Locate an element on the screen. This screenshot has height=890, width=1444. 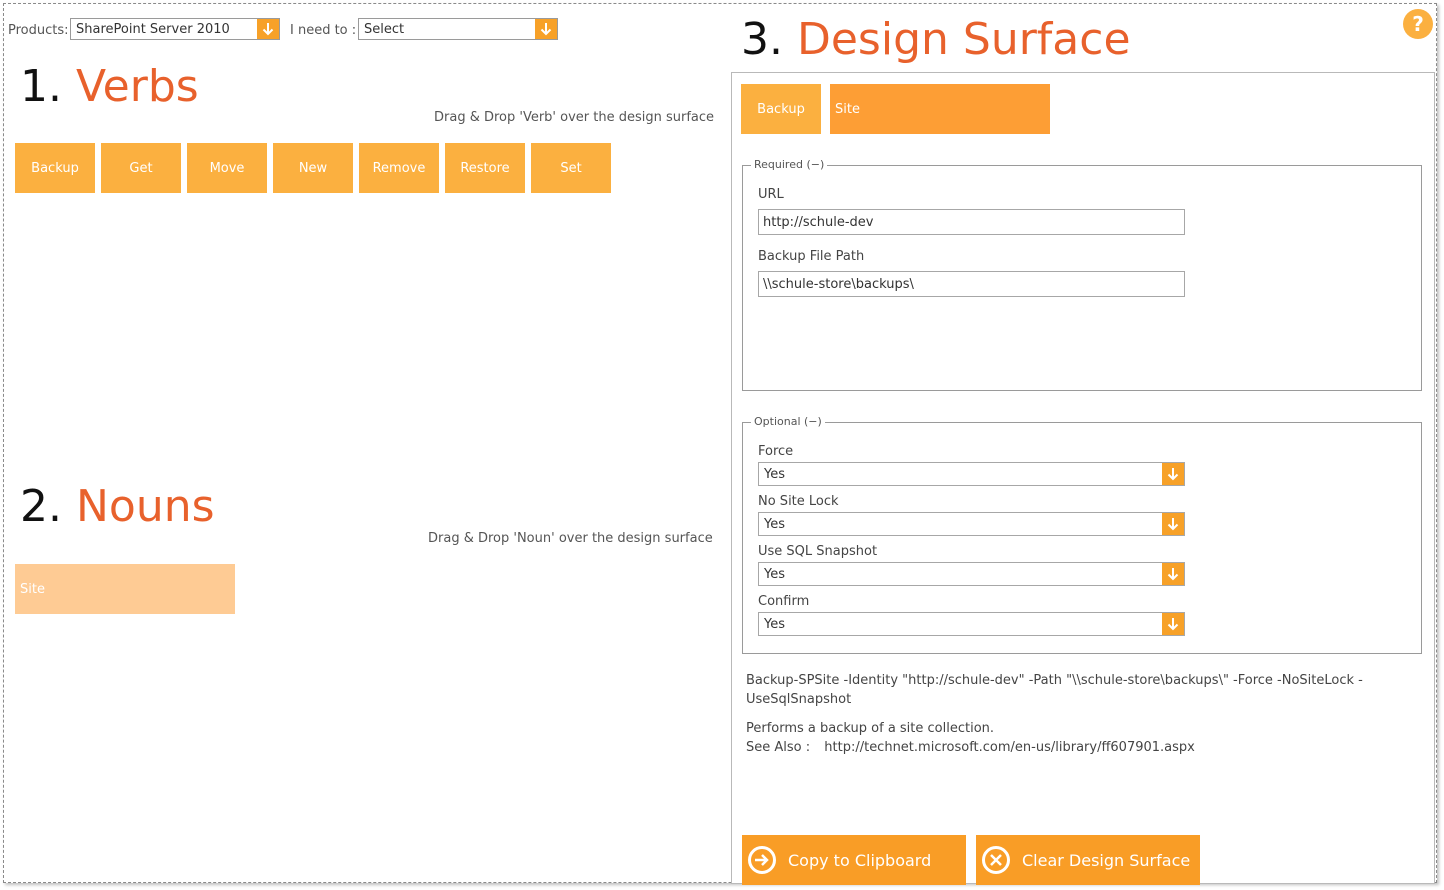
no-site-lock-value: Yes is located at coordinates (774, 524).